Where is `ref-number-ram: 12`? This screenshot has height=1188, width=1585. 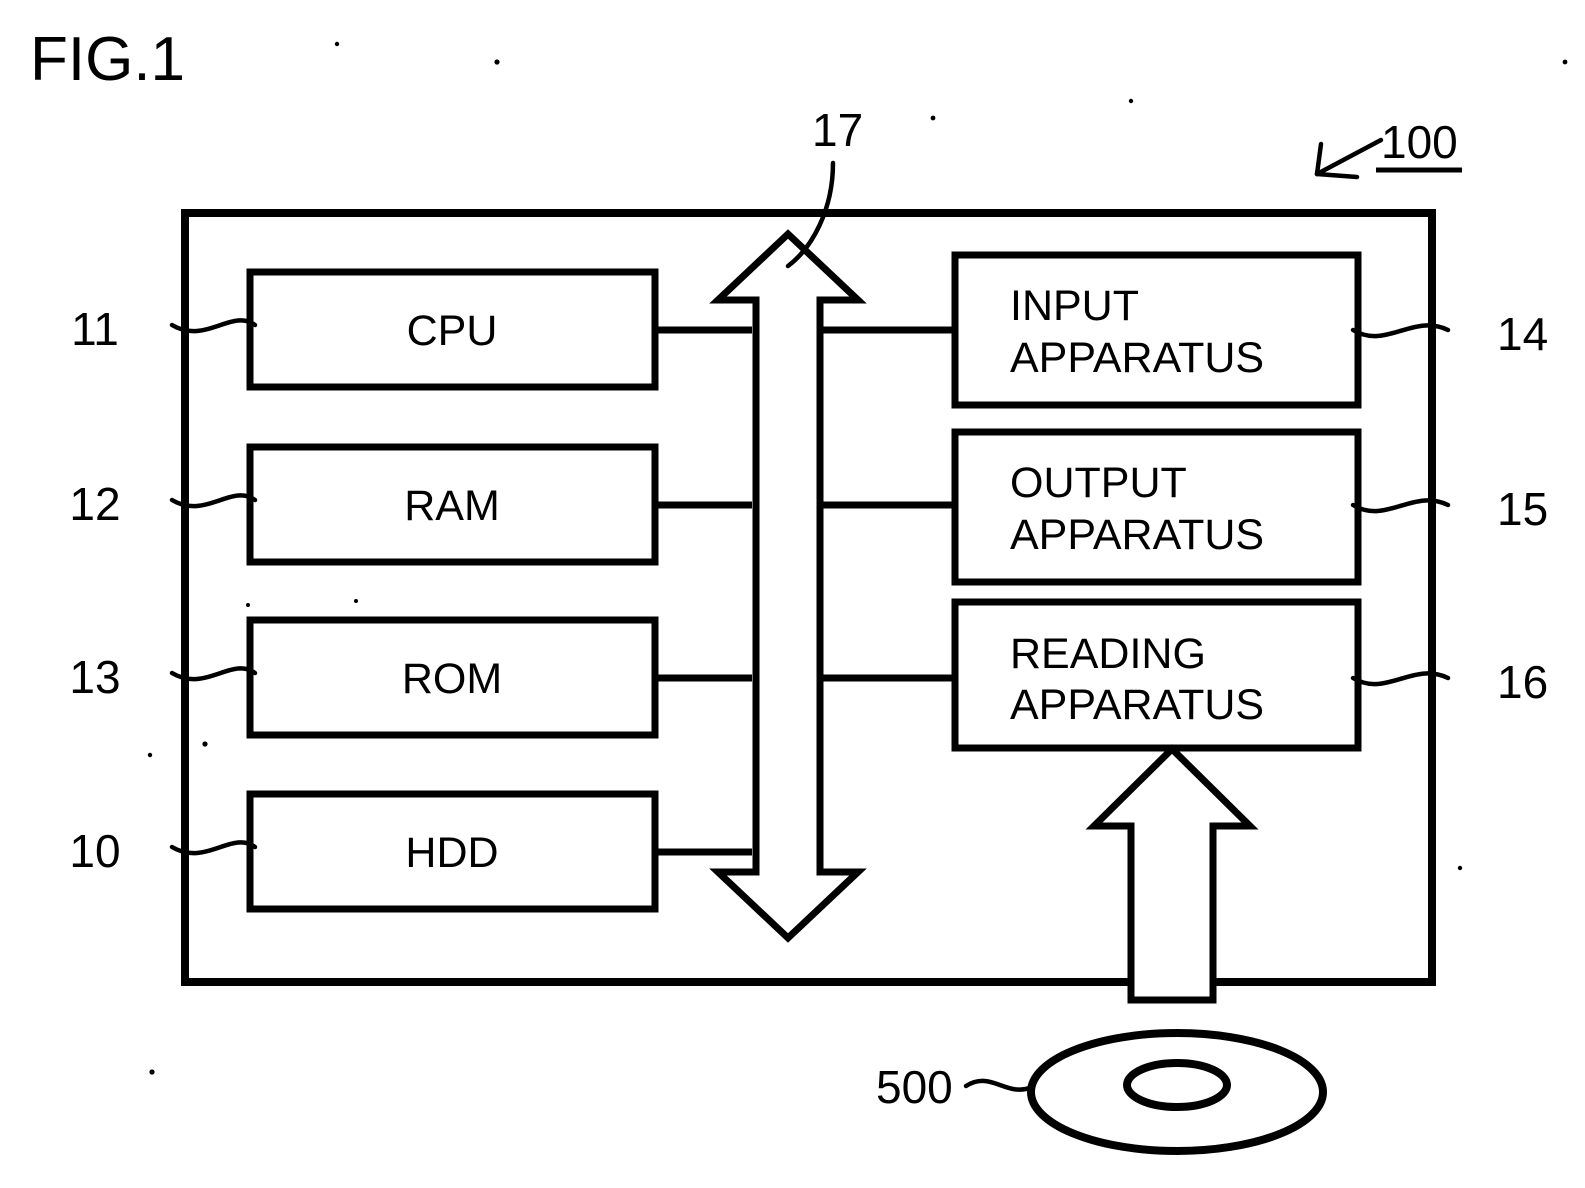 ref-number-ram: 12 is located at coordinates (94, 504).